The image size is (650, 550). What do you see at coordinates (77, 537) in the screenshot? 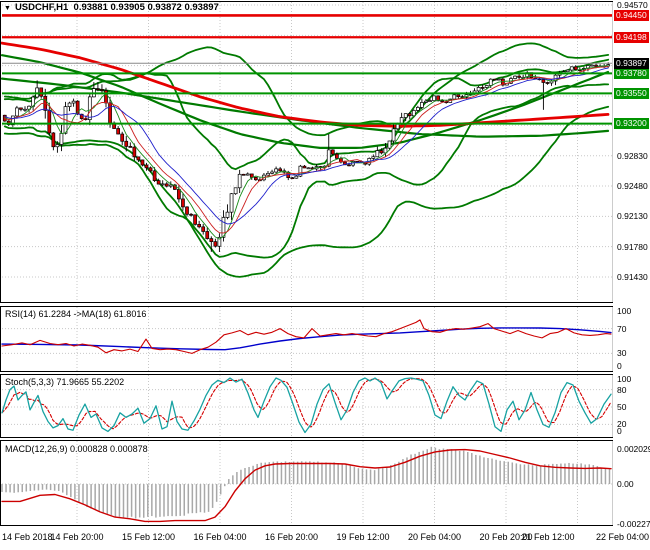
I see `time-label: 14 Feb 20:00` at bounding box center [77, 537].